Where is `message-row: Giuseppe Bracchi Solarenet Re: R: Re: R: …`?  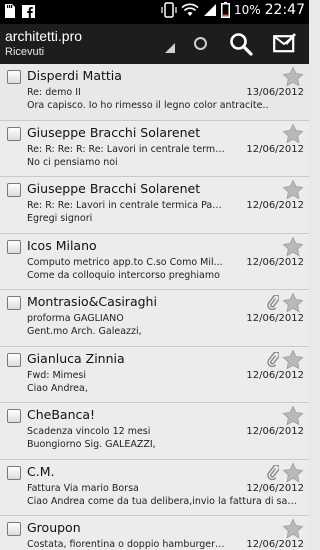 message-row: Giuseppe Bracchi Solarenet Re: R: Re: R: … is located at coordinates (154, 148).